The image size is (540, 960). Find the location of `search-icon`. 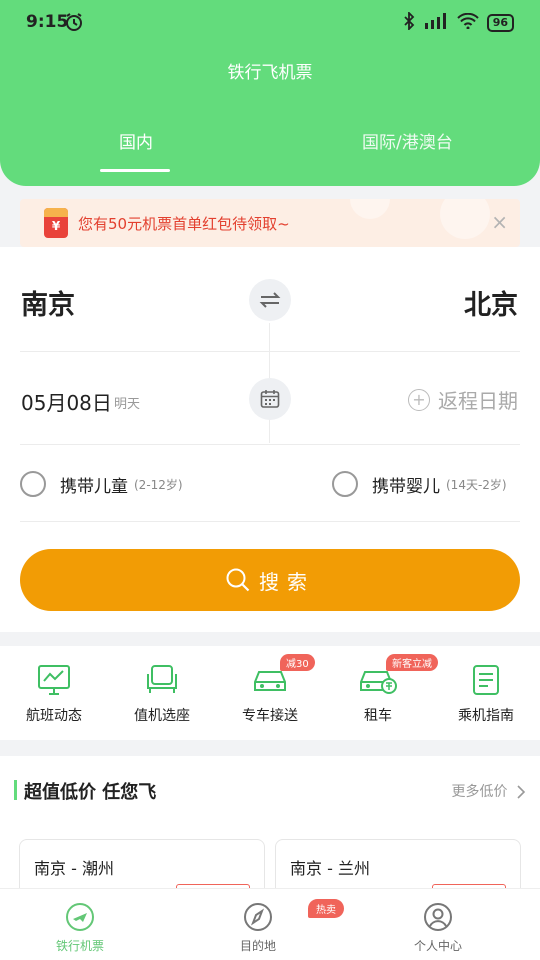

search-icon is located at coordinates (238, 580).